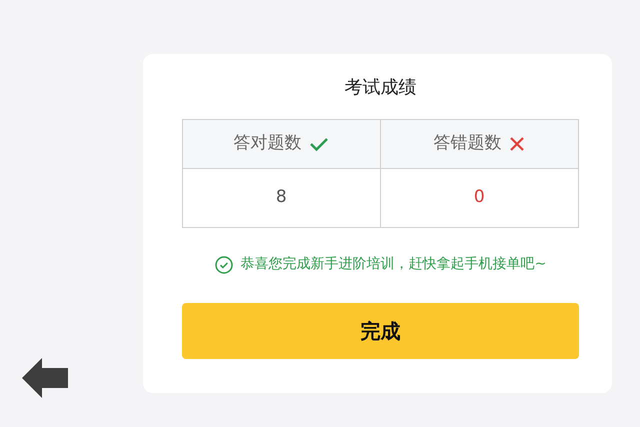 The width and height of the screenshot is (640, 427). I want to click on cross-icon, so click(517, 144).